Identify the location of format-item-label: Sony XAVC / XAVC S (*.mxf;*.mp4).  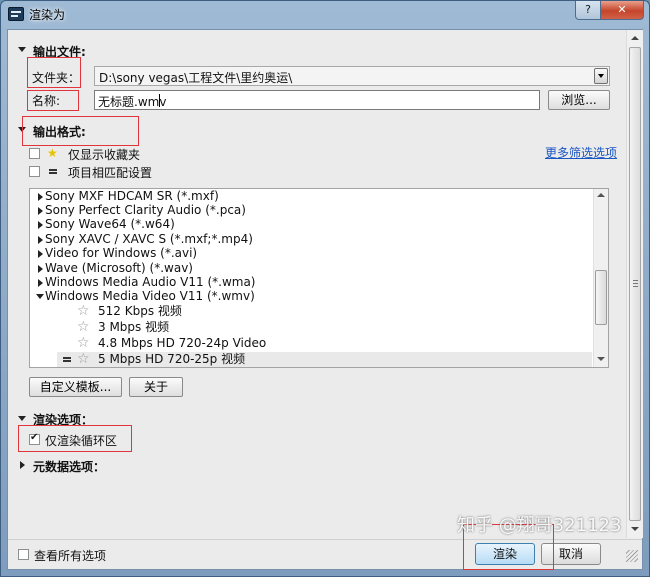
(149, 239).